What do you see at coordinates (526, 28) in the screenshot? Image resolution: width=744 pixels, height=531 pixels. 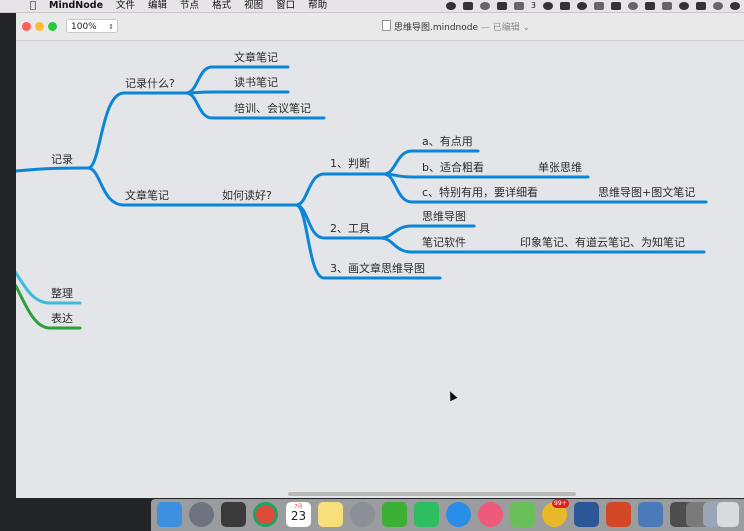 I see `chevron-down-icon: ⌄` at bounding box center [526, 28].